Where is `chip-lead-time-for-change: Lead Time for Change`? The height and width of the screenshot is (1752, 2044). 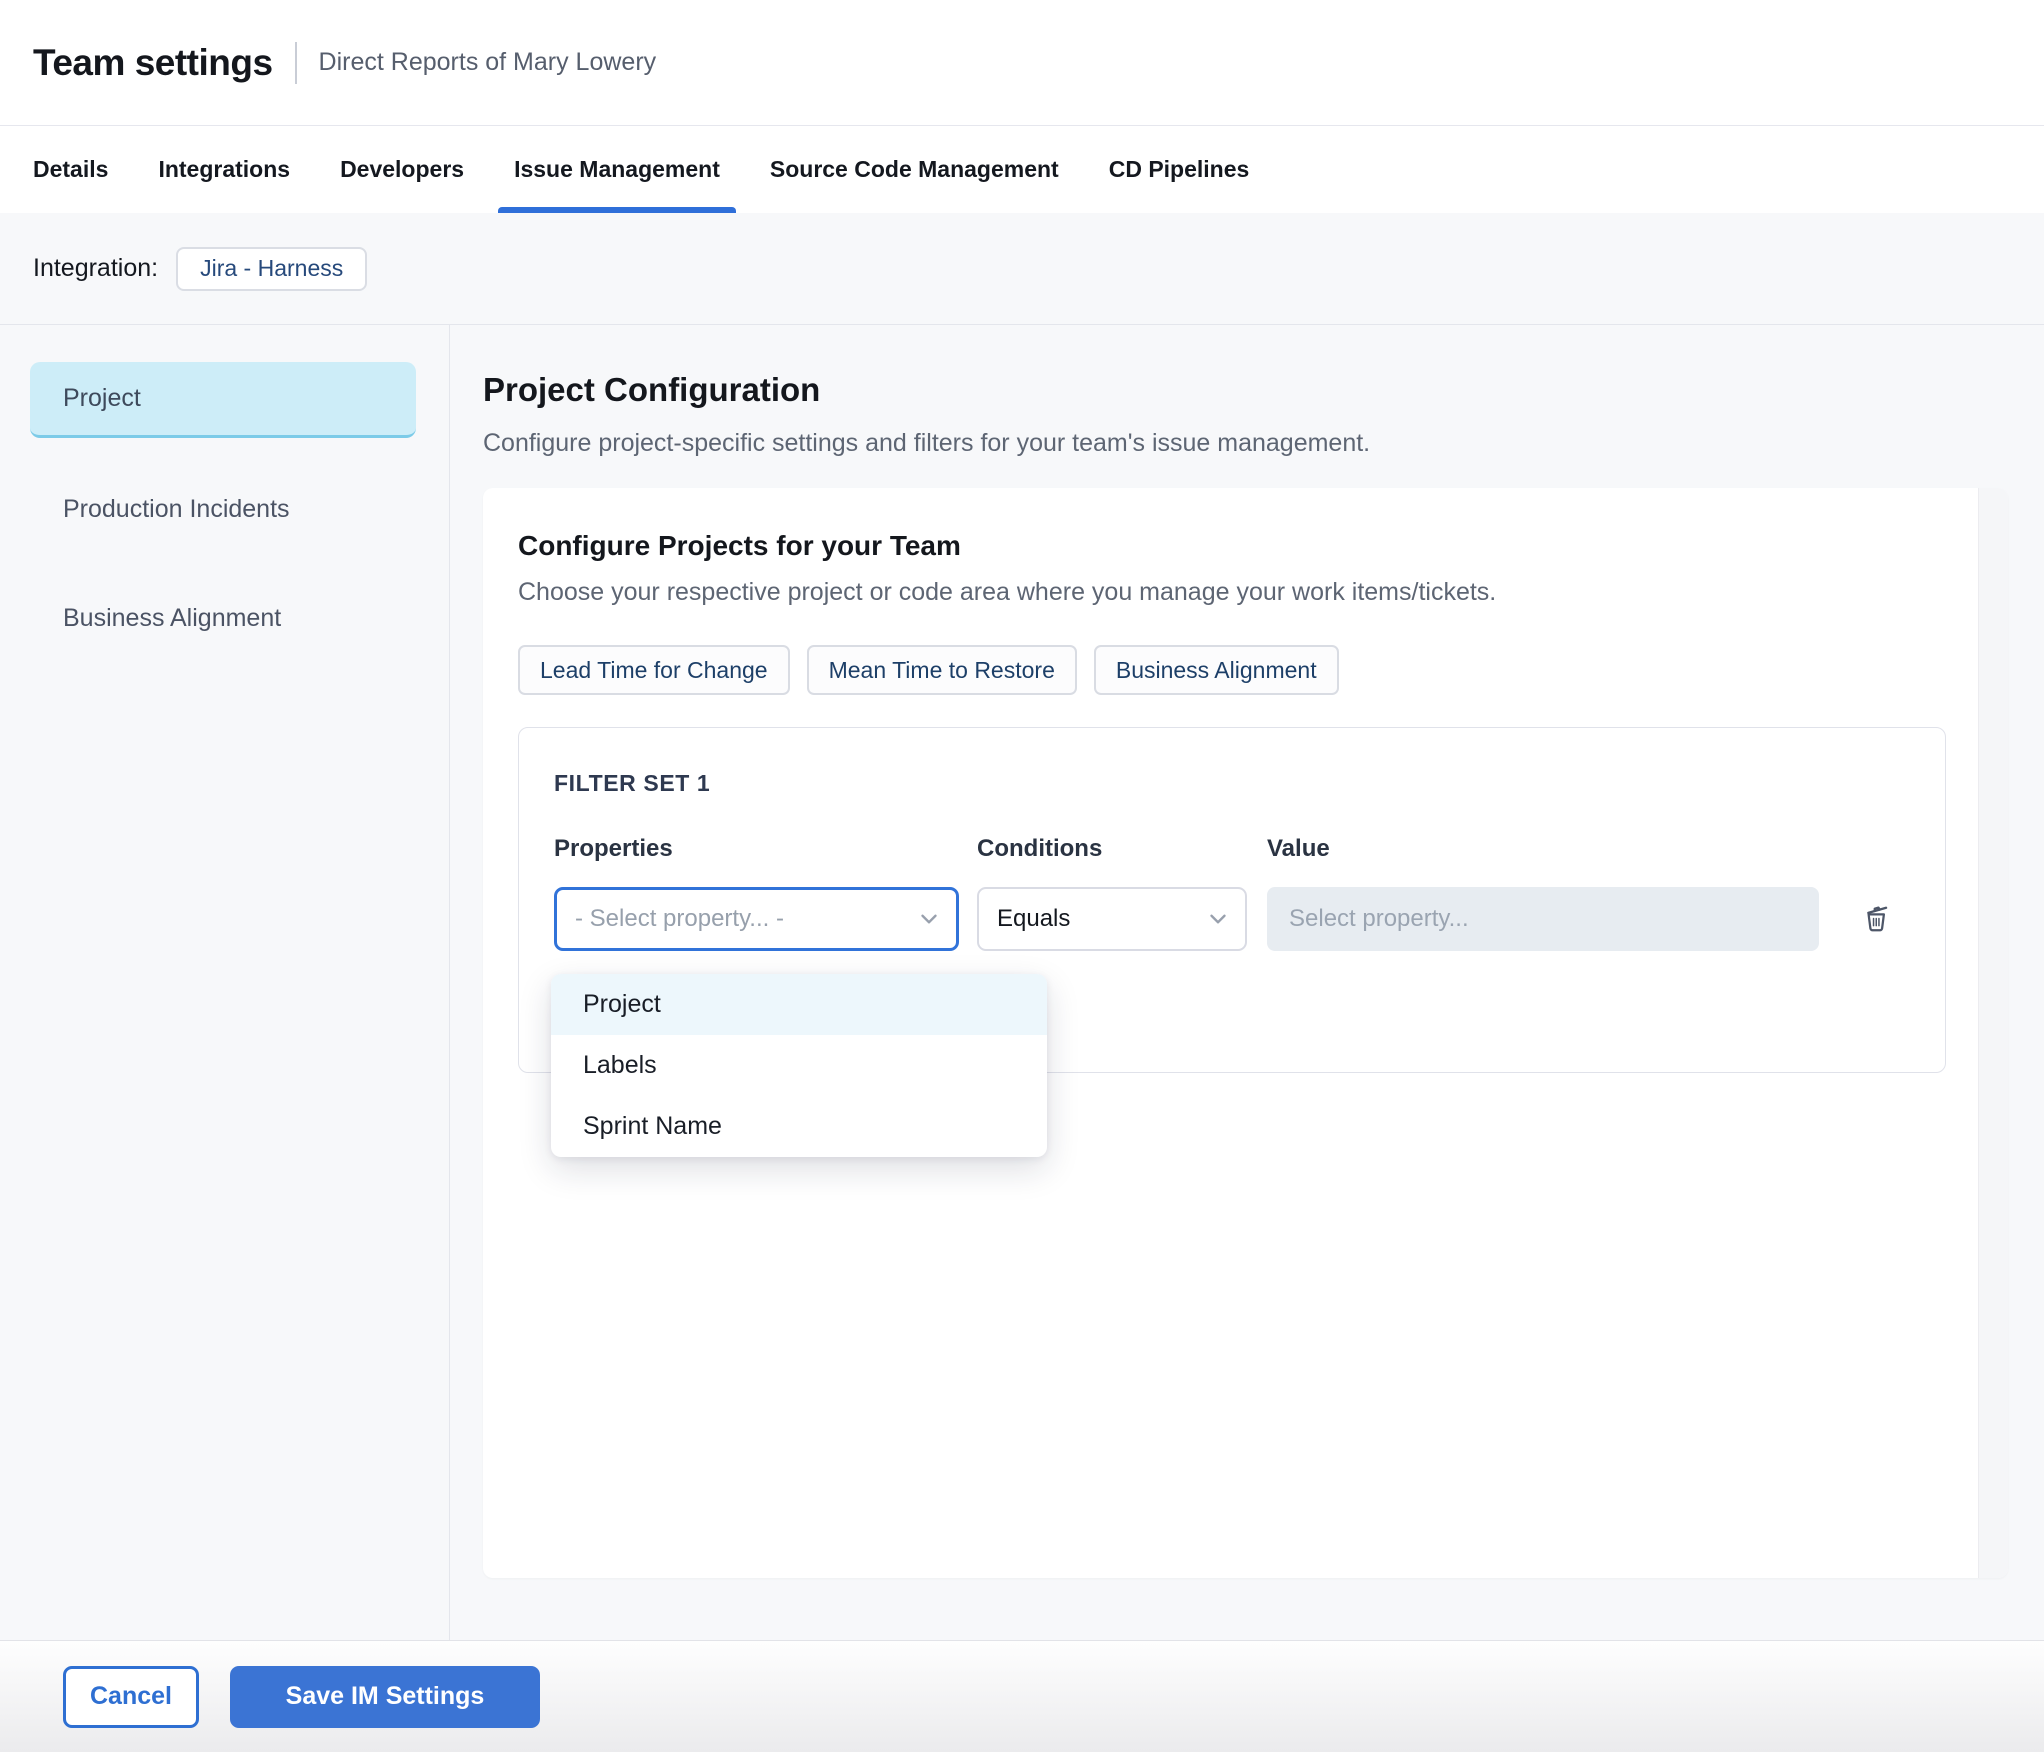 chip-lead-time-for-change: Lead Time for Change is located at coordinates (654, 670).